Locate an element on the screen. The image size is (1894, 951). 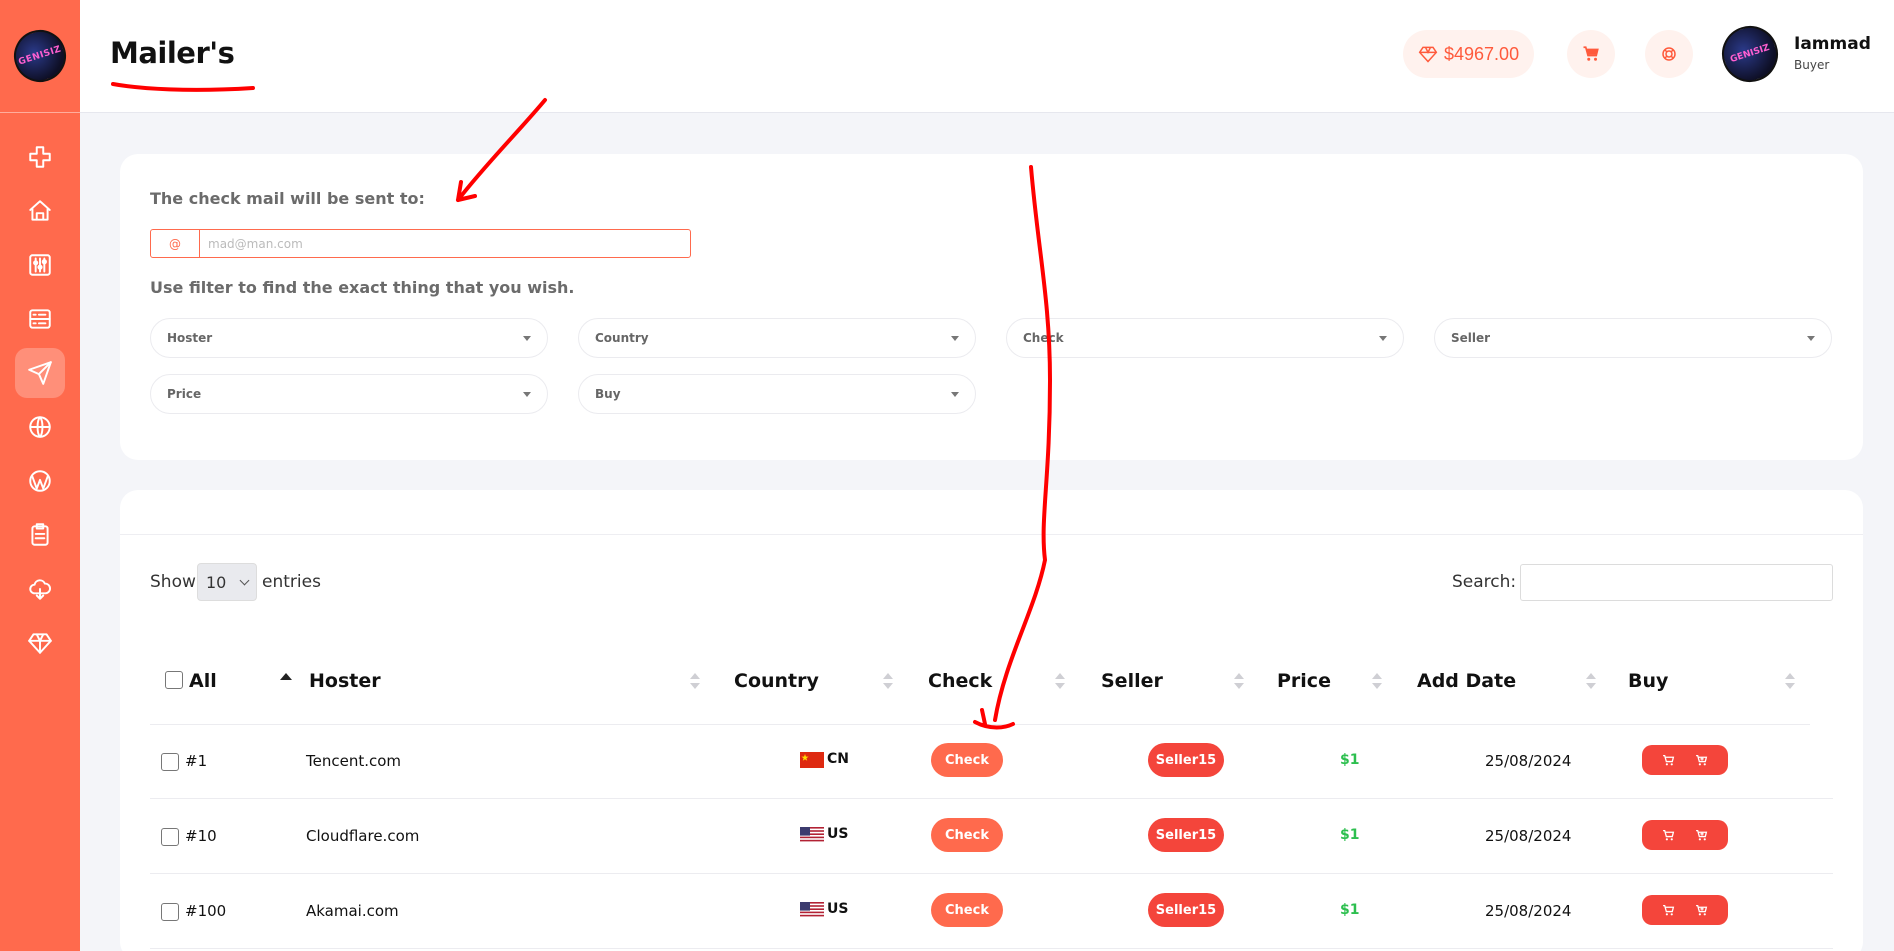
sidebar-item-premium is located at coordinates (40, 643).